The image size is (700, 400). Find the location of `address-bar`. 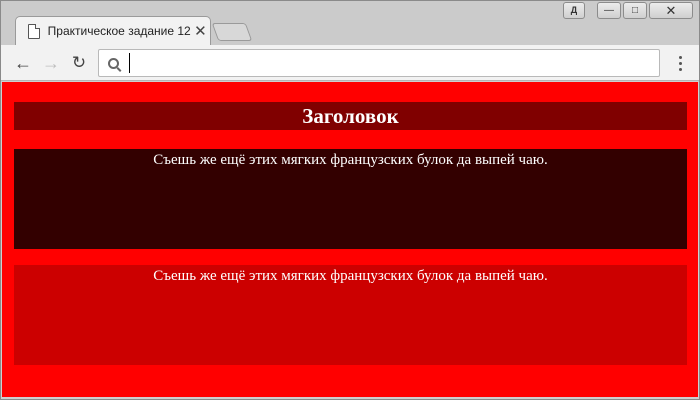

address-bar is located at coordinates (379, 63).